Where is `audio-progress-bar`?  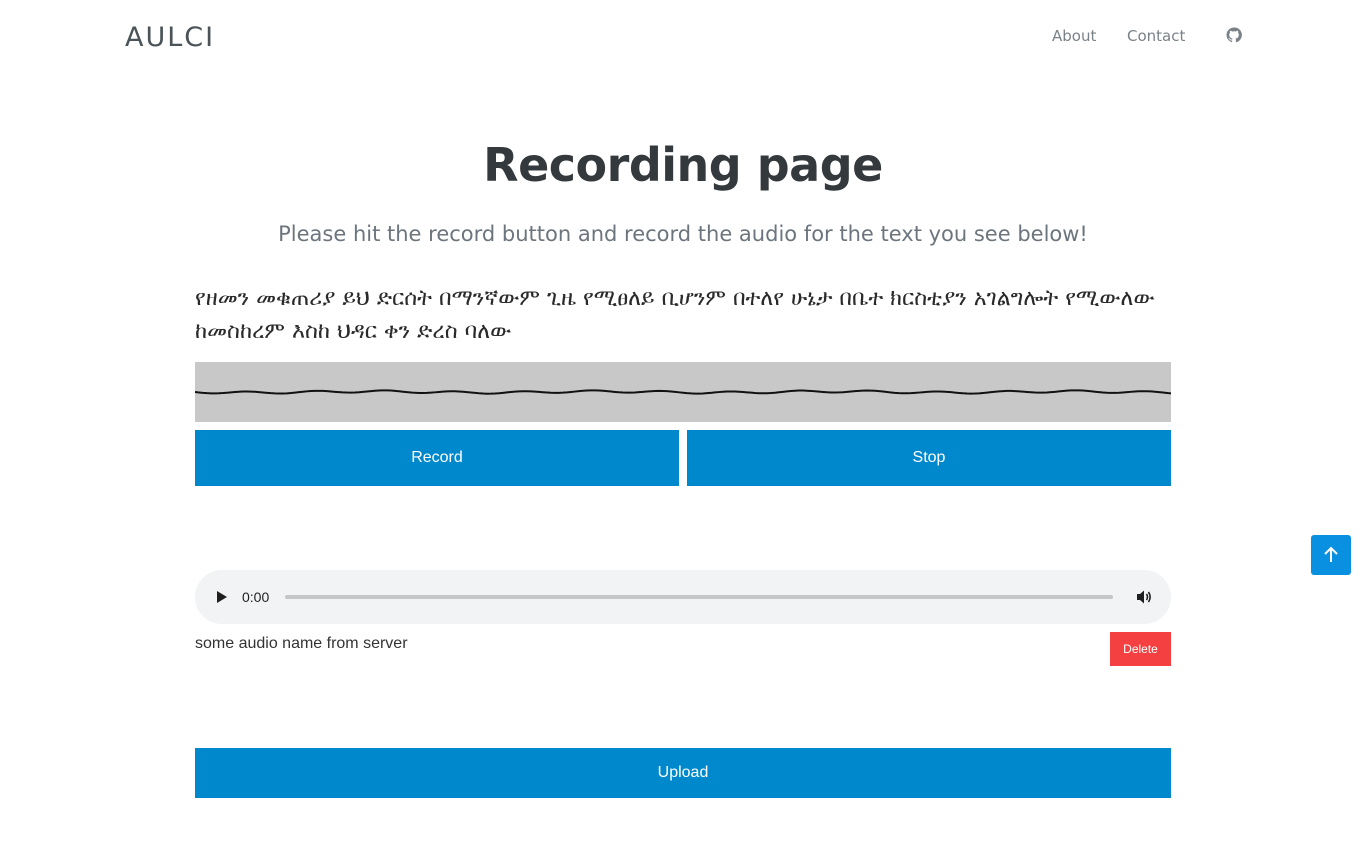 audio-progress-bar is located at coordinates (699, 597).